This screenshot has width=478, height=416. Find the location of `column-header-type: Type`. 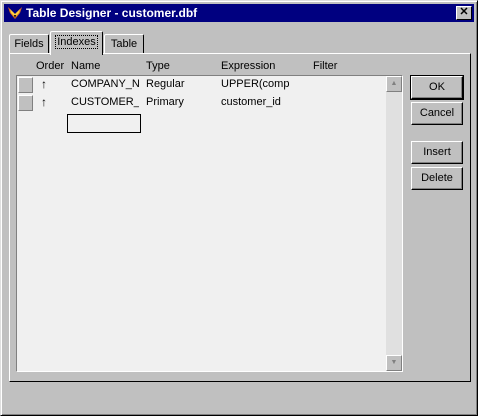

column-header-type: Type is located at coordinates (158, 66).